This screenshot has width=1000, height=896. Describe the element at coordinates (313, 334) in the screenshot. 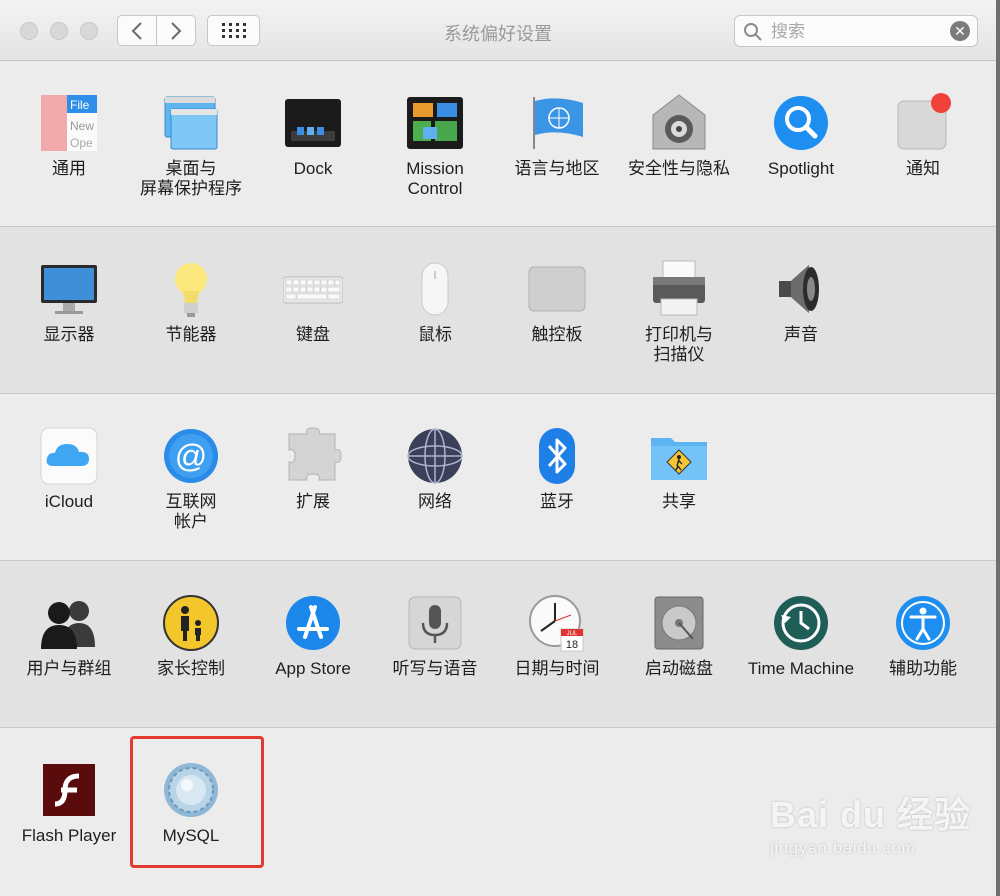

I see `pref-label: 键盘` at that location.